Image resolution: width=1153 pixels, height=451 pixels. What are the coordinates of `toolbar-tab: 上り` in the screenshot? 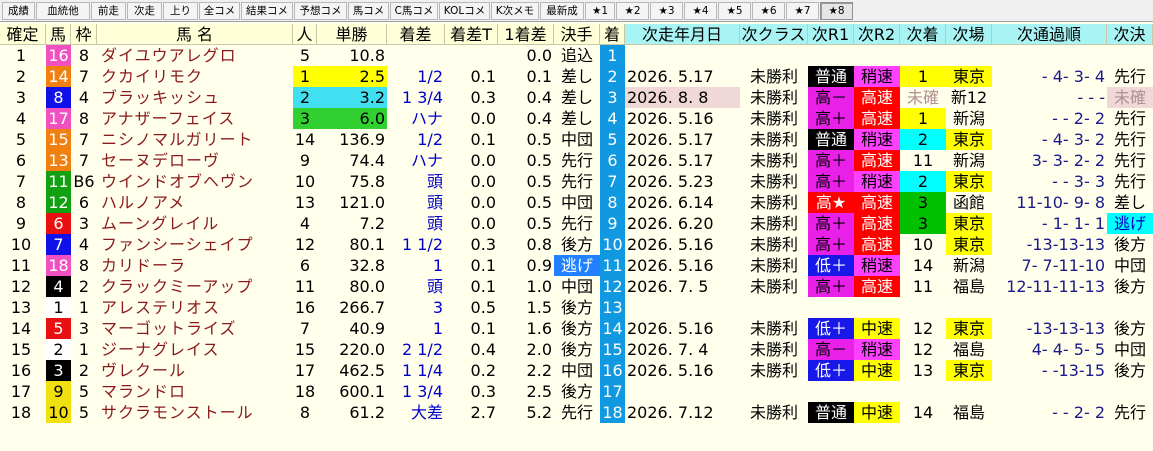 It's located at (180, 10).